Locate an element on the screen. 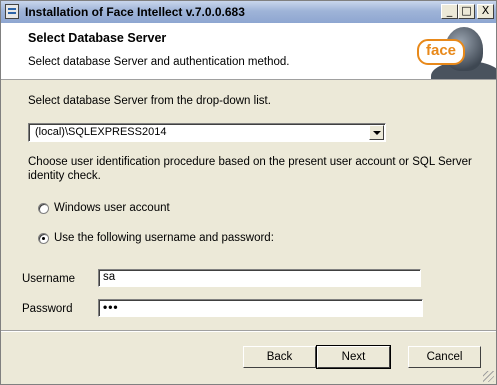 This screenshot has height=385, width=497. face-logo-icon: face is located at coordinates (453, 51).